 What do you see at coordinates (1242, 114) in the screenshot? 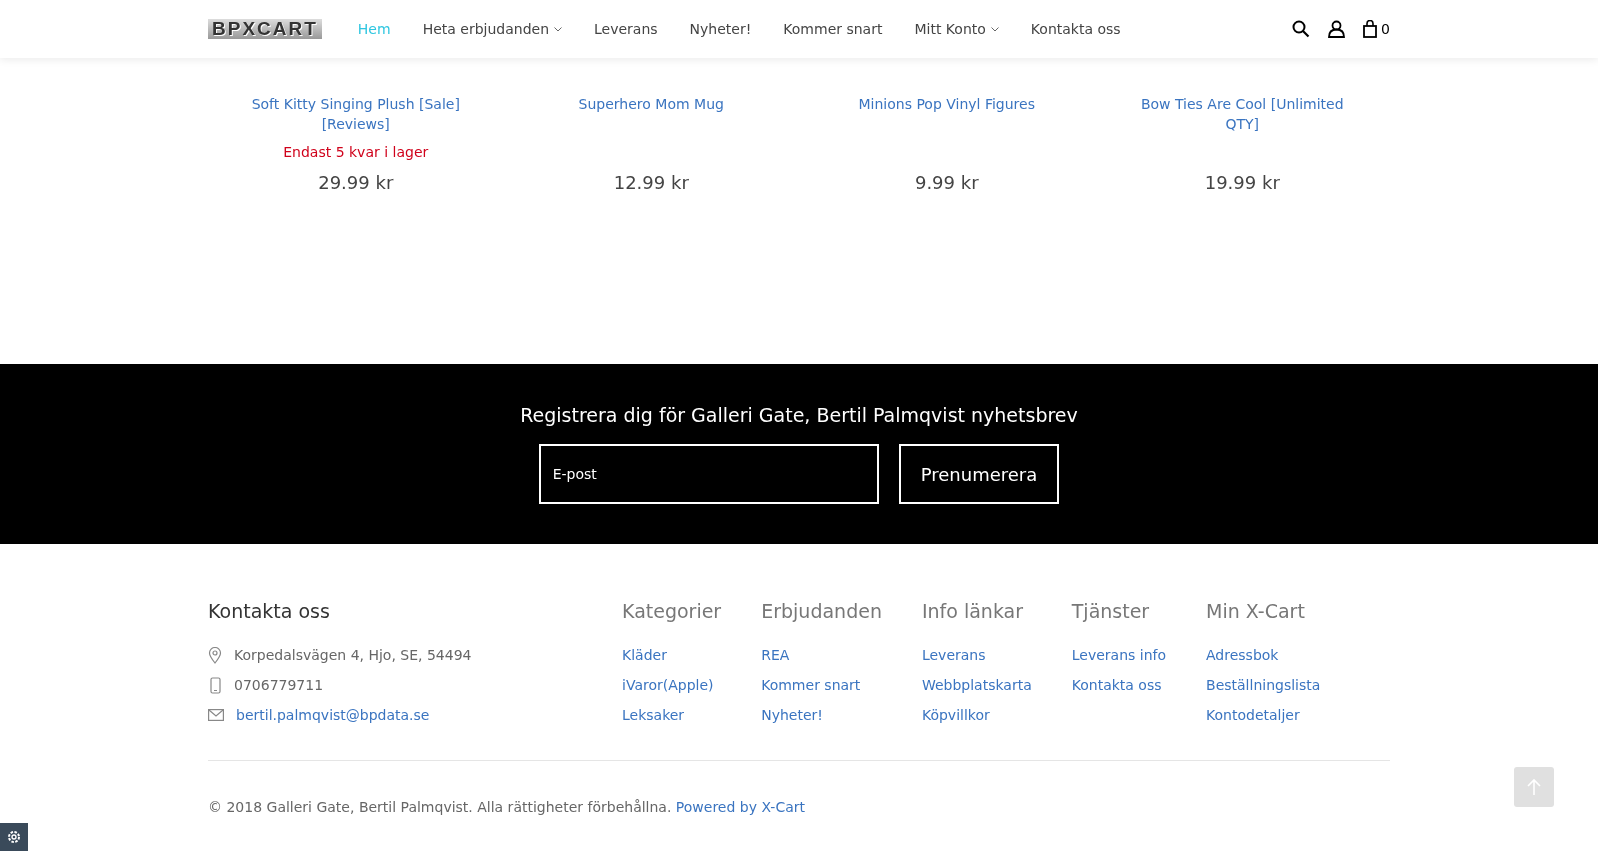
I see `product-name-link: Bow Ties Are Cool [Unlimited QTY]` at bounding box center [1242, 114].